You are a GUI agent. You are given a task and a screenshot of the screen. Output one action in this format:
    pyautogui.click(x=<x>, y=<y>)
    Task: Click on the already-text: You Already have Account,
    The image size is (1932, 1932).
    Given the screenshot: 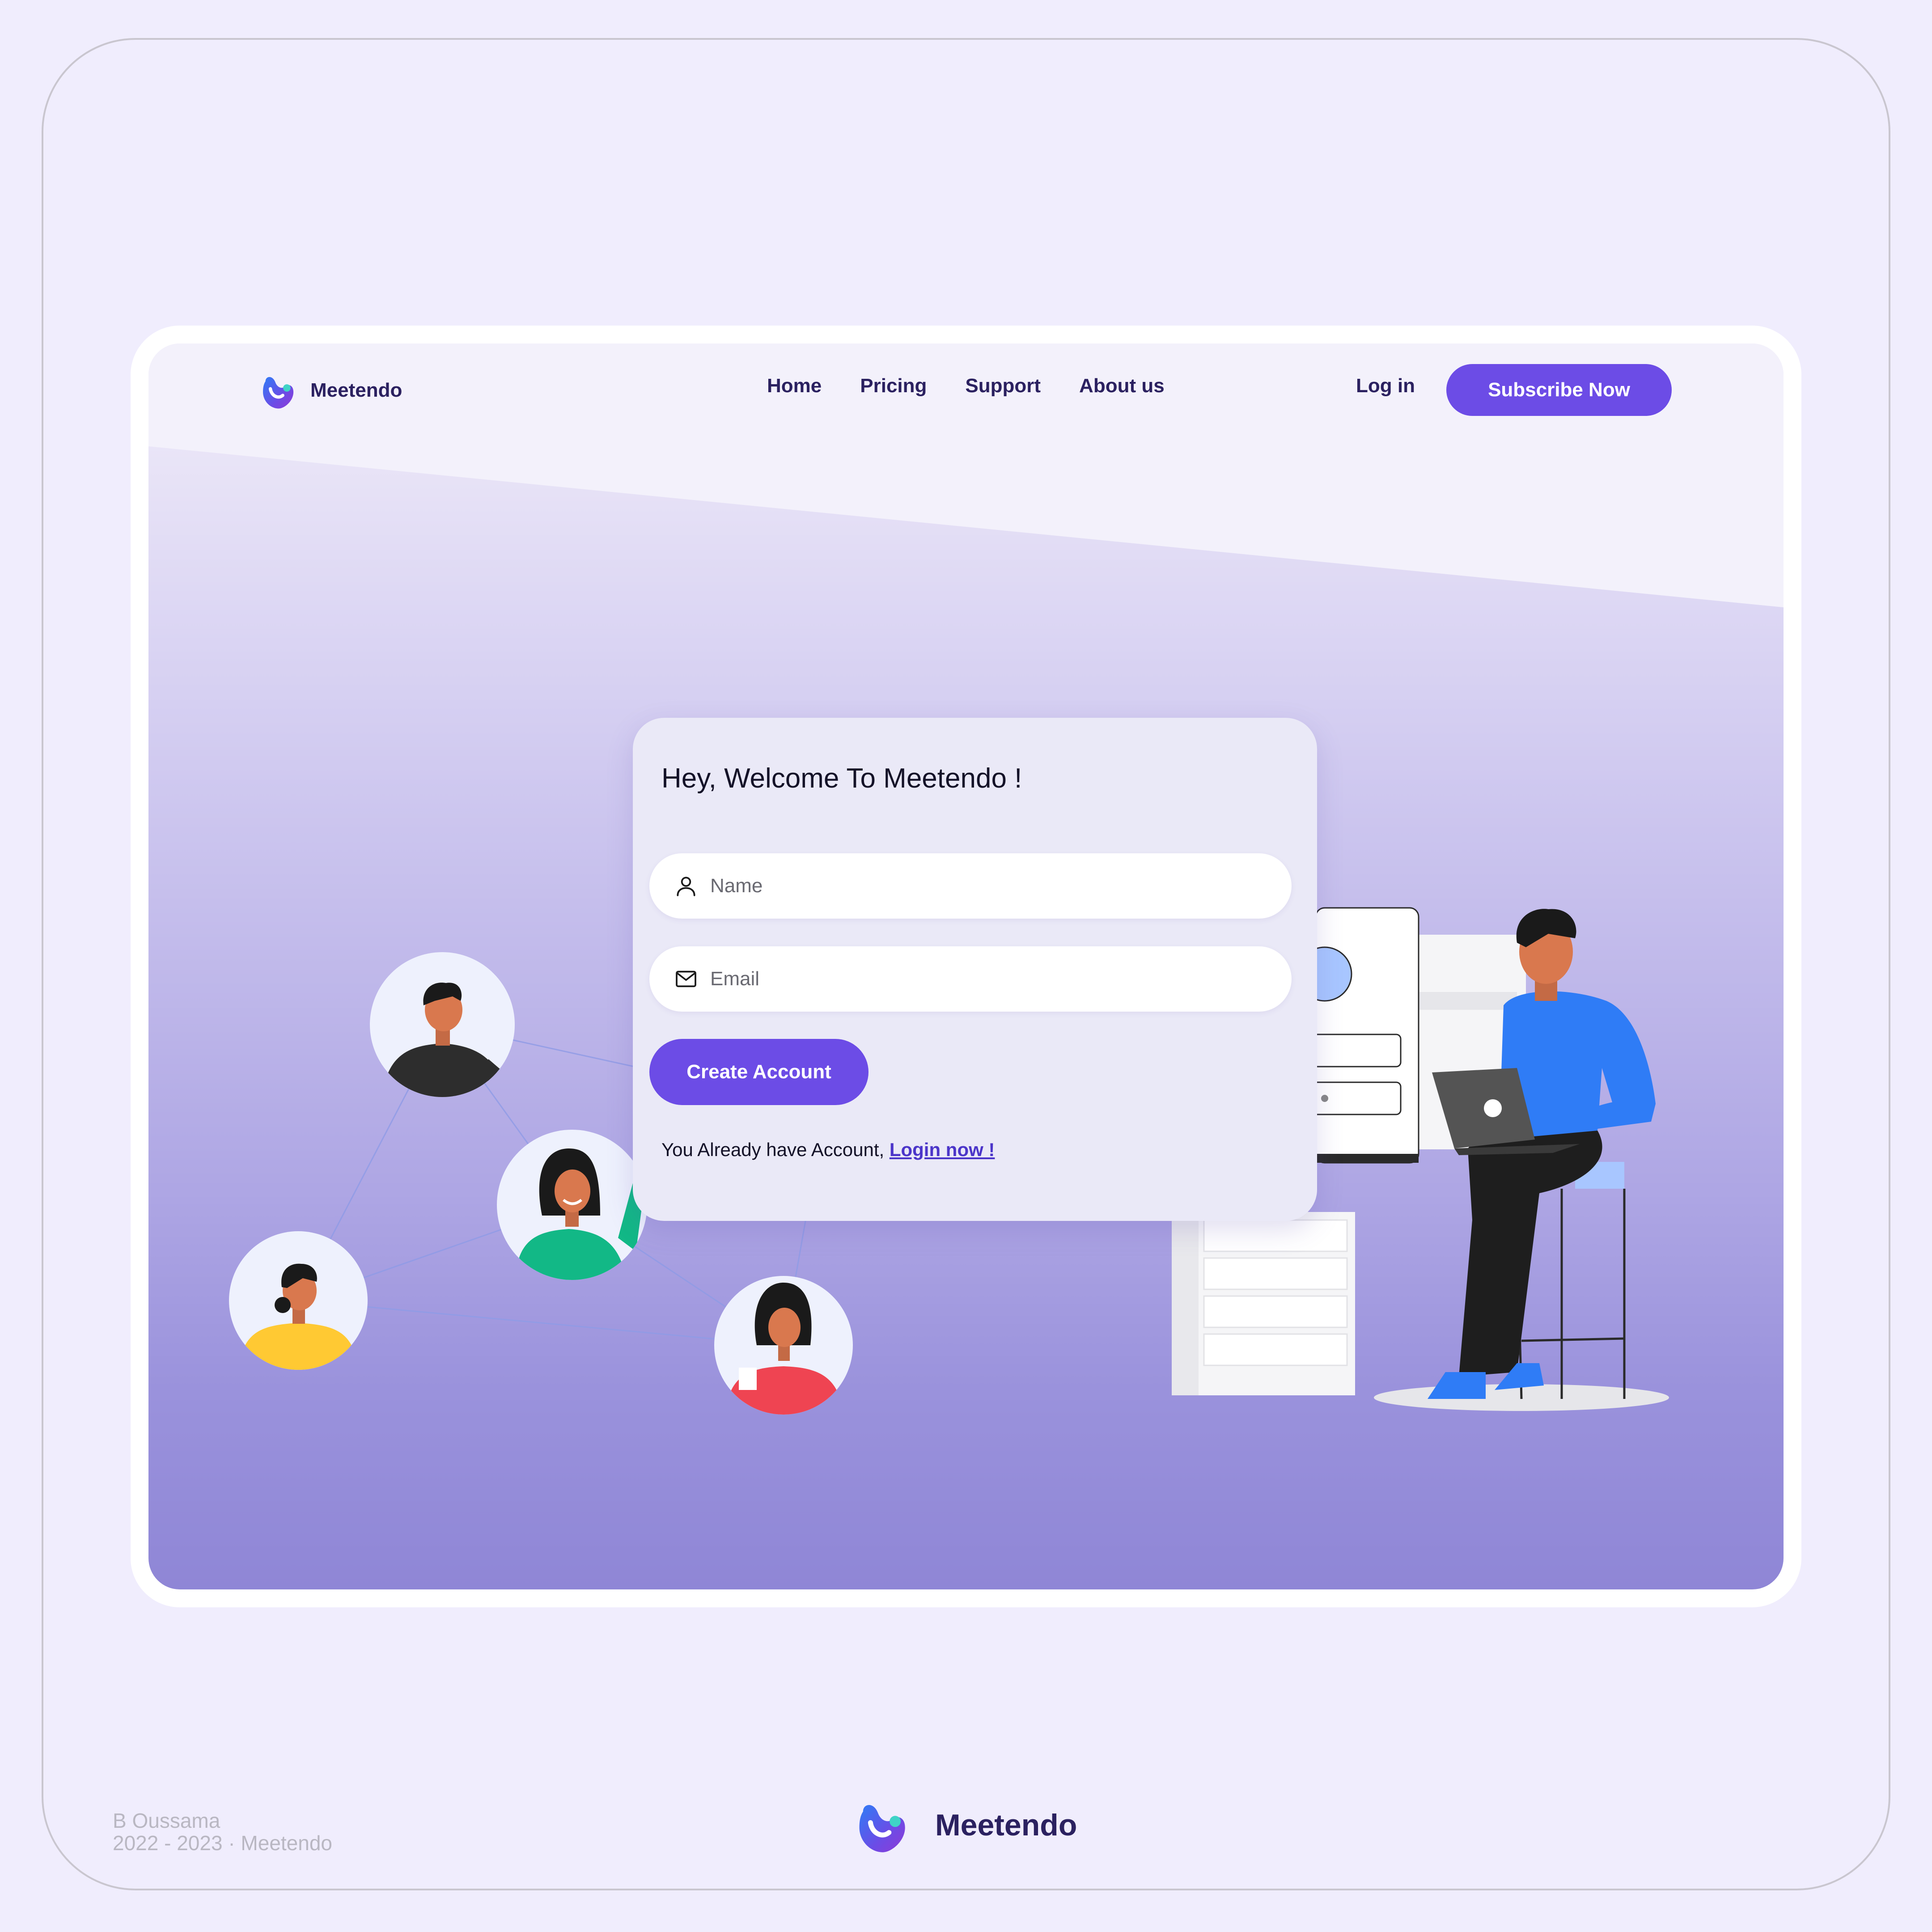 What is the action you would take?
    pyautogui.click(x=775, y=1149)
    